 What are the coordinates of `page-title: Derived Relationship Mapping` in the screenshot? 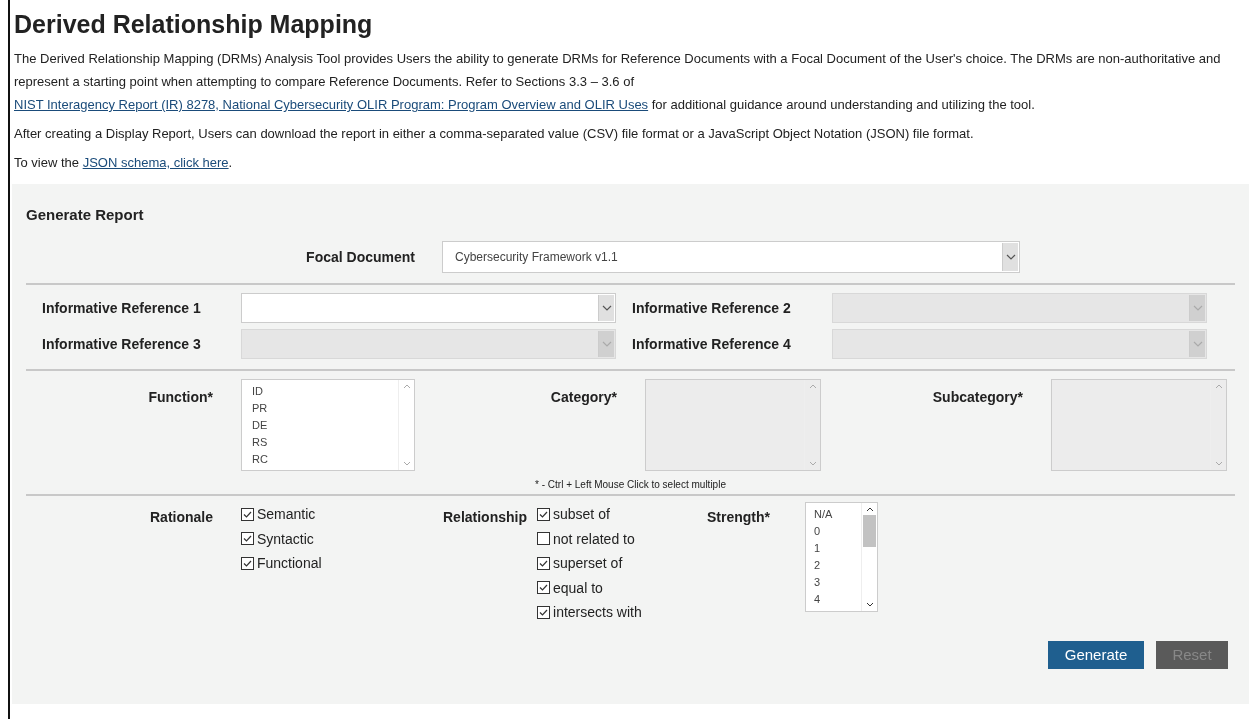 It's located at (193, 24).